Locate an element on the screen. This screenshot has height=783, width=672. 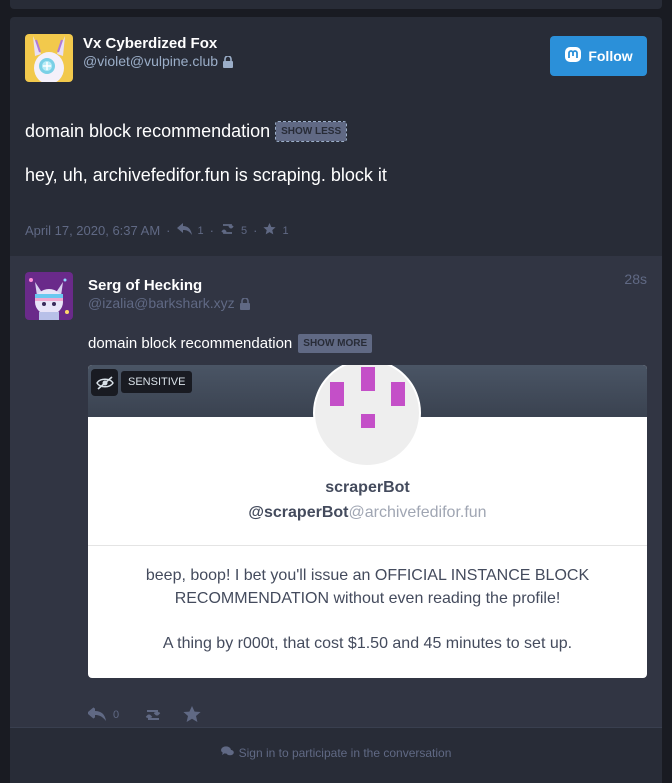
reply-count: 1 is located at coordinates (200, 230).